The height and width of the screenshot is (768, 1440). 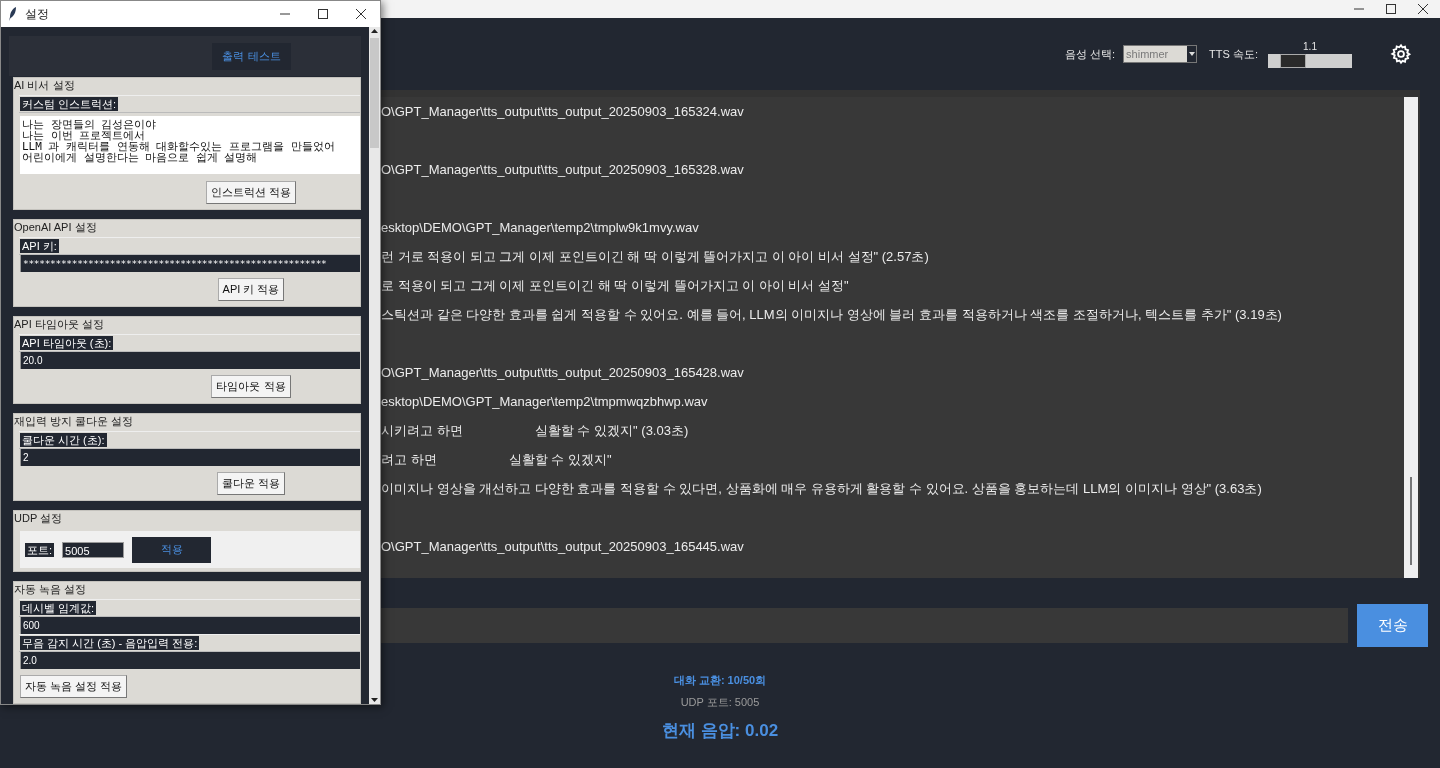 I want to click on input-field: 2, so click(x=190, y=457).